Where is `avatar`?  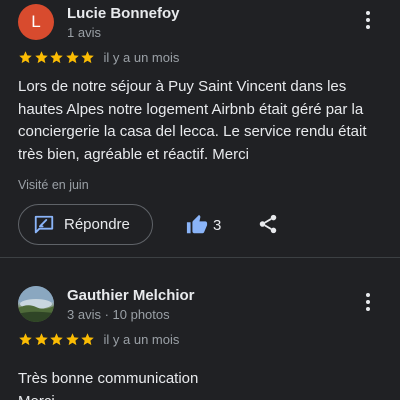
avatar is located at coordinates (36, 304).